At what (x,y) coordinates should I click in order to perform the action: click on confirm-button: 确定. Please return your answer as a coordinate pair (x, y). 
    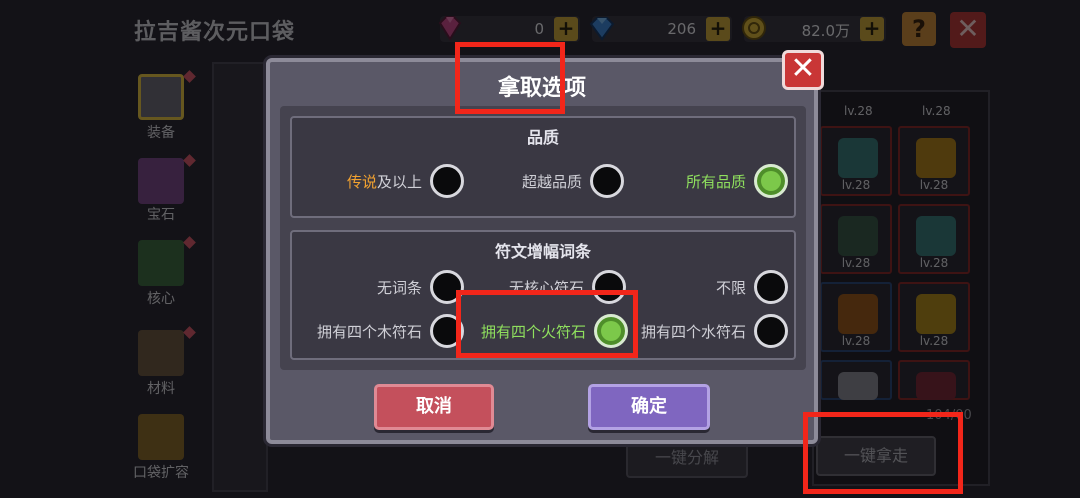
    Looking at the image, I should click on (649, 407).